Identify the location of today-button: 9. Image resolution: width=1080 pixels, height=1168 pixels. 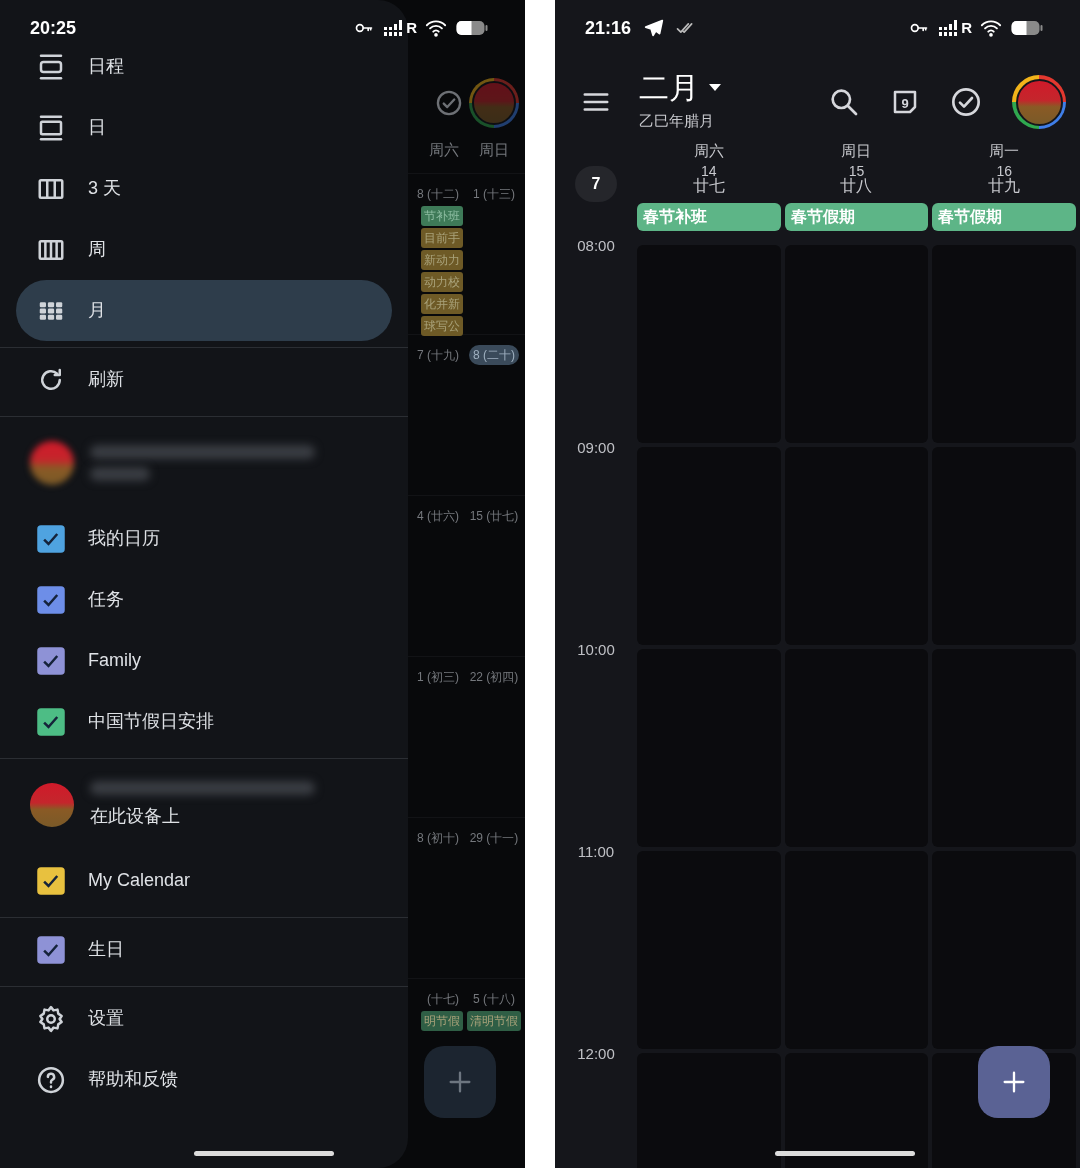
(905, 102).